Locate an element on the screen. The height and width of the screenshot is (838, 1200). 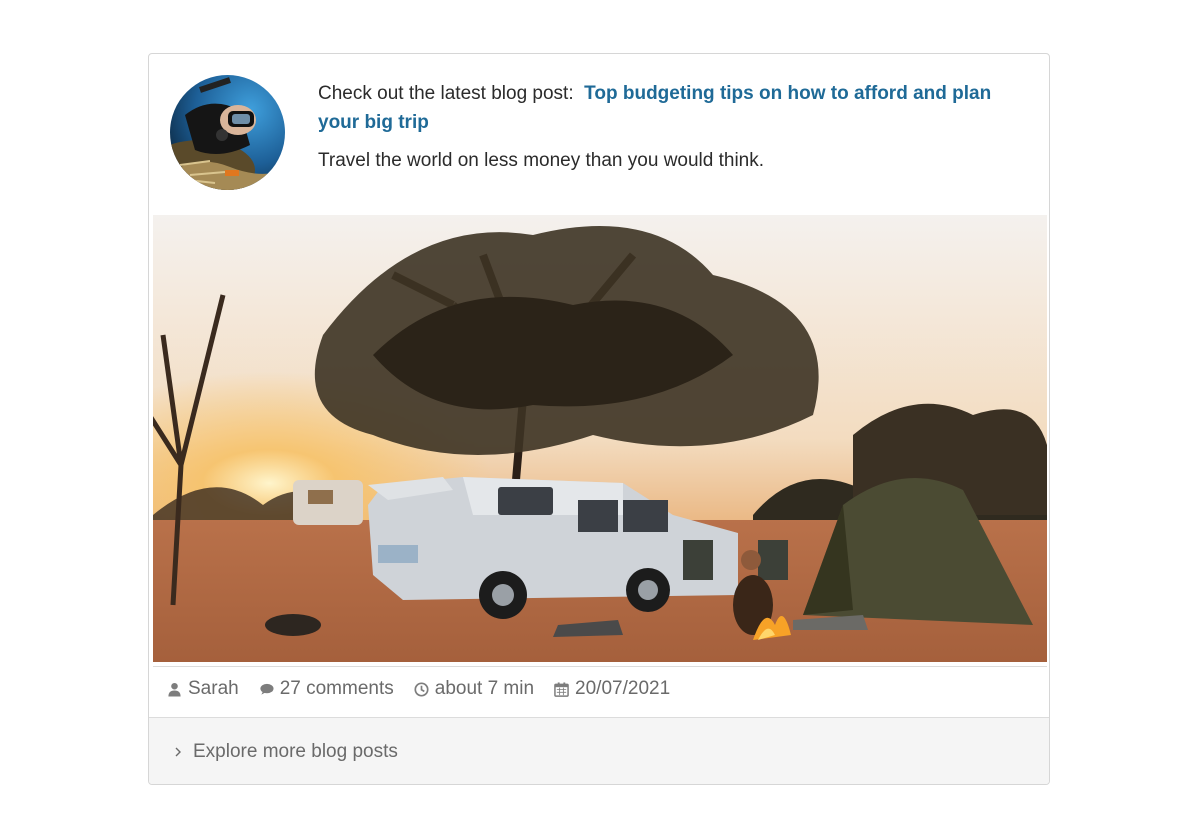
meta-author: Sarah is located at coordinates (203, 689).